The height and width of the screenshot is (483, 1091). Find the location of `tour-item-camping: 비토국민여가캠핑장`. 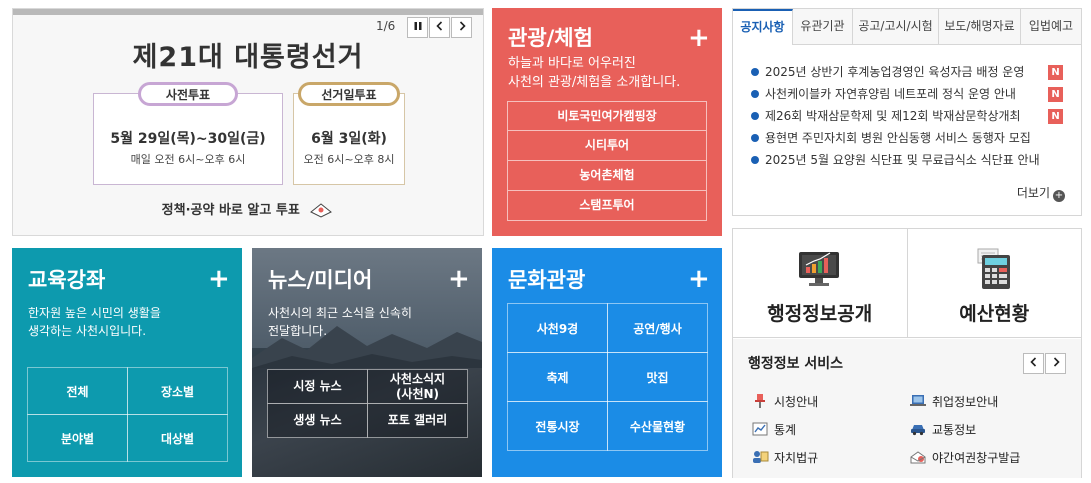

tour-item-camping: 비토국민여가캠핑장 is located at coordinates (607, 116).